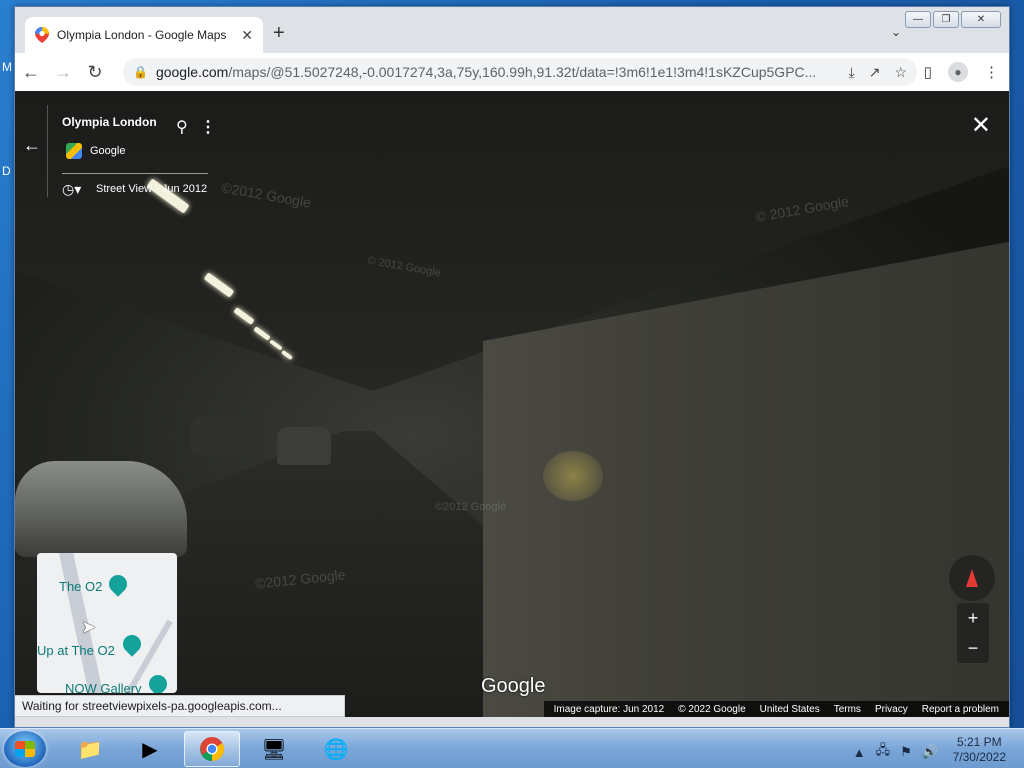 Image resolution: width=1024 pixels, height=768 pixels. Describe the element at coordinates (513, 686) in the screenshot. I see `google-logo: Google` at that location.